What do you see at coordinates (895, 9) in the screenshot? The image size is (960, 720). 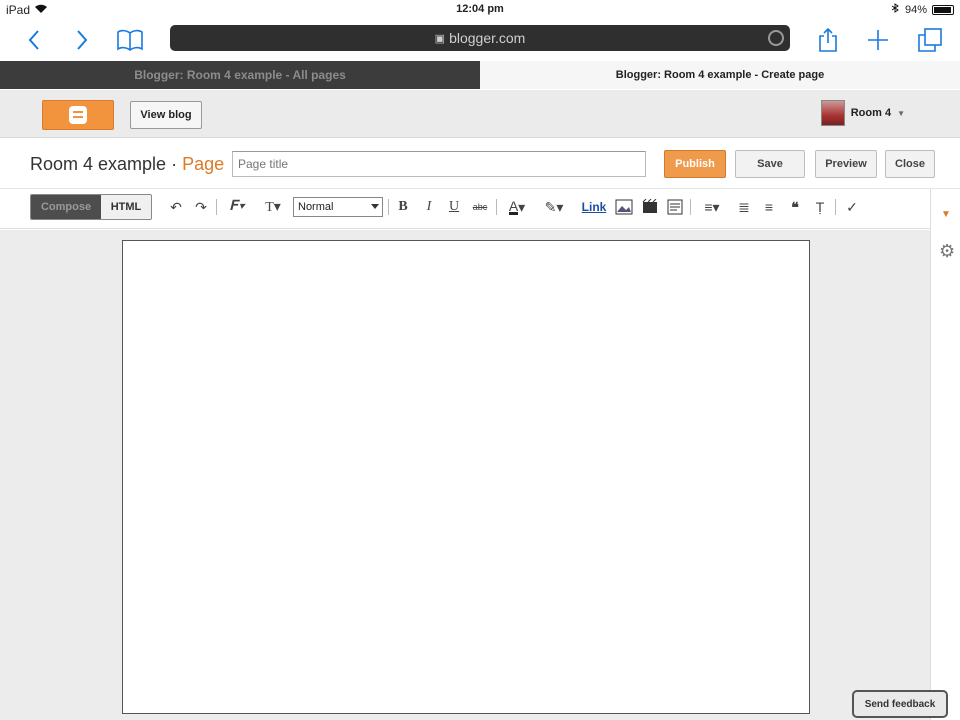 I see `bluetooth-icon` at bounding box center [895, 9].